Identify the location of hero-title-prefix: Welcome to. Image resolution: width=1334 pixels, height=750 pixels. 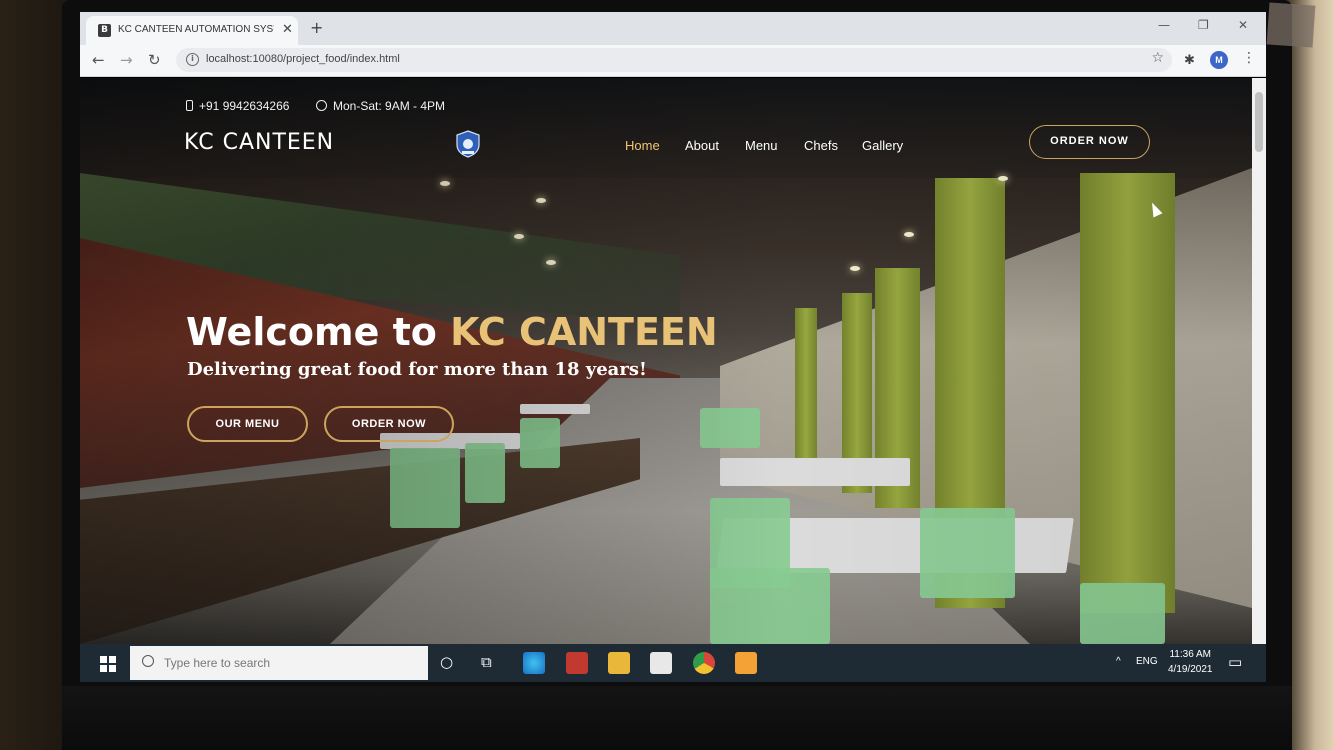
(318, 332).